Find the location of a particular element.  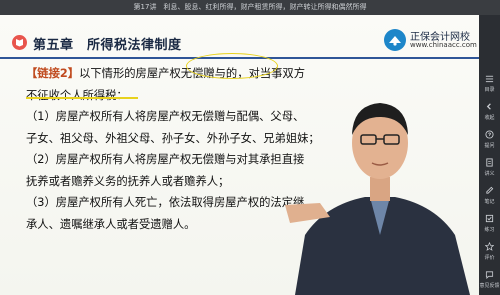

sidebar-item-label: 收起 is located at coordinates (489, 118).